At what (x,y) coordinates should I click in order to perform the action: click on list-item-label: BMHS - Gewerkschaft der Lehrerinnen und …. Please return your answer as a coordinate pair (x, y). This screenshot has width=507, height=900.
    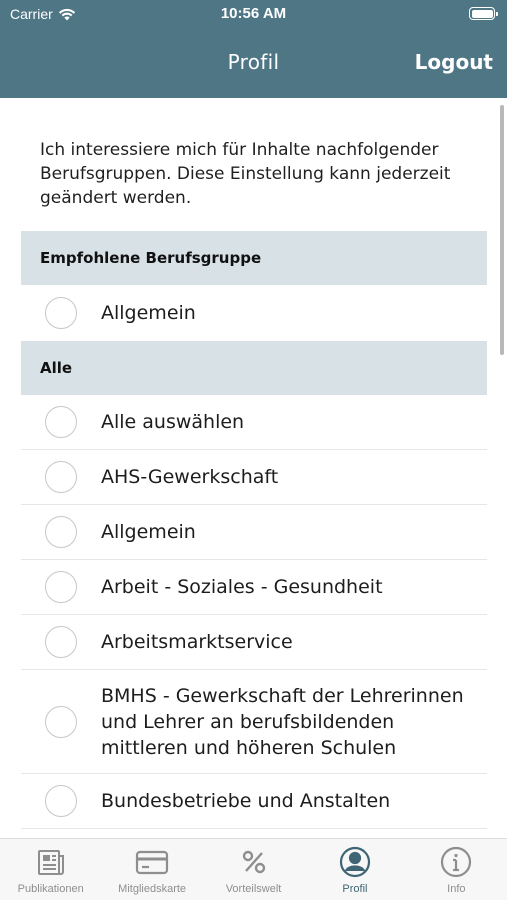
    Looking at the image, I should click on (282, 721).